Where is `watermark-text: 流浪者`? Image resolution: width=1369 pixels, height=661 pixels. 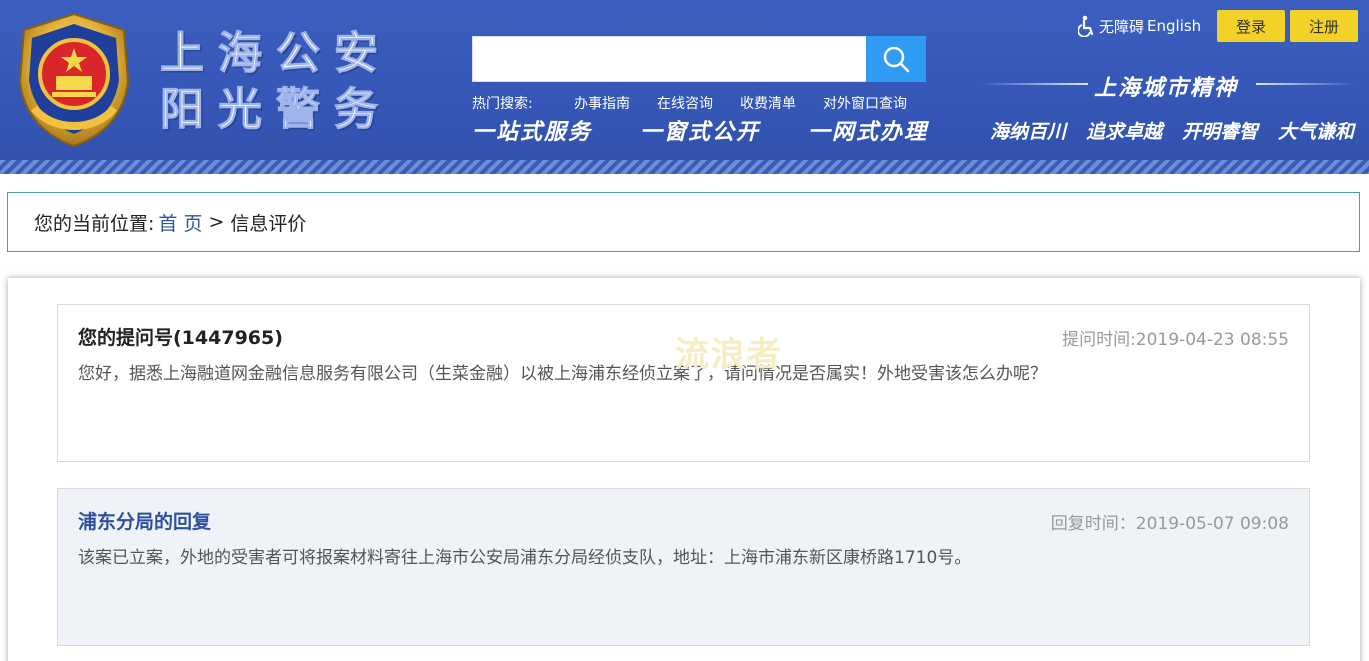 watermark-text: 流浪者 is located at coordinates (729, 355).